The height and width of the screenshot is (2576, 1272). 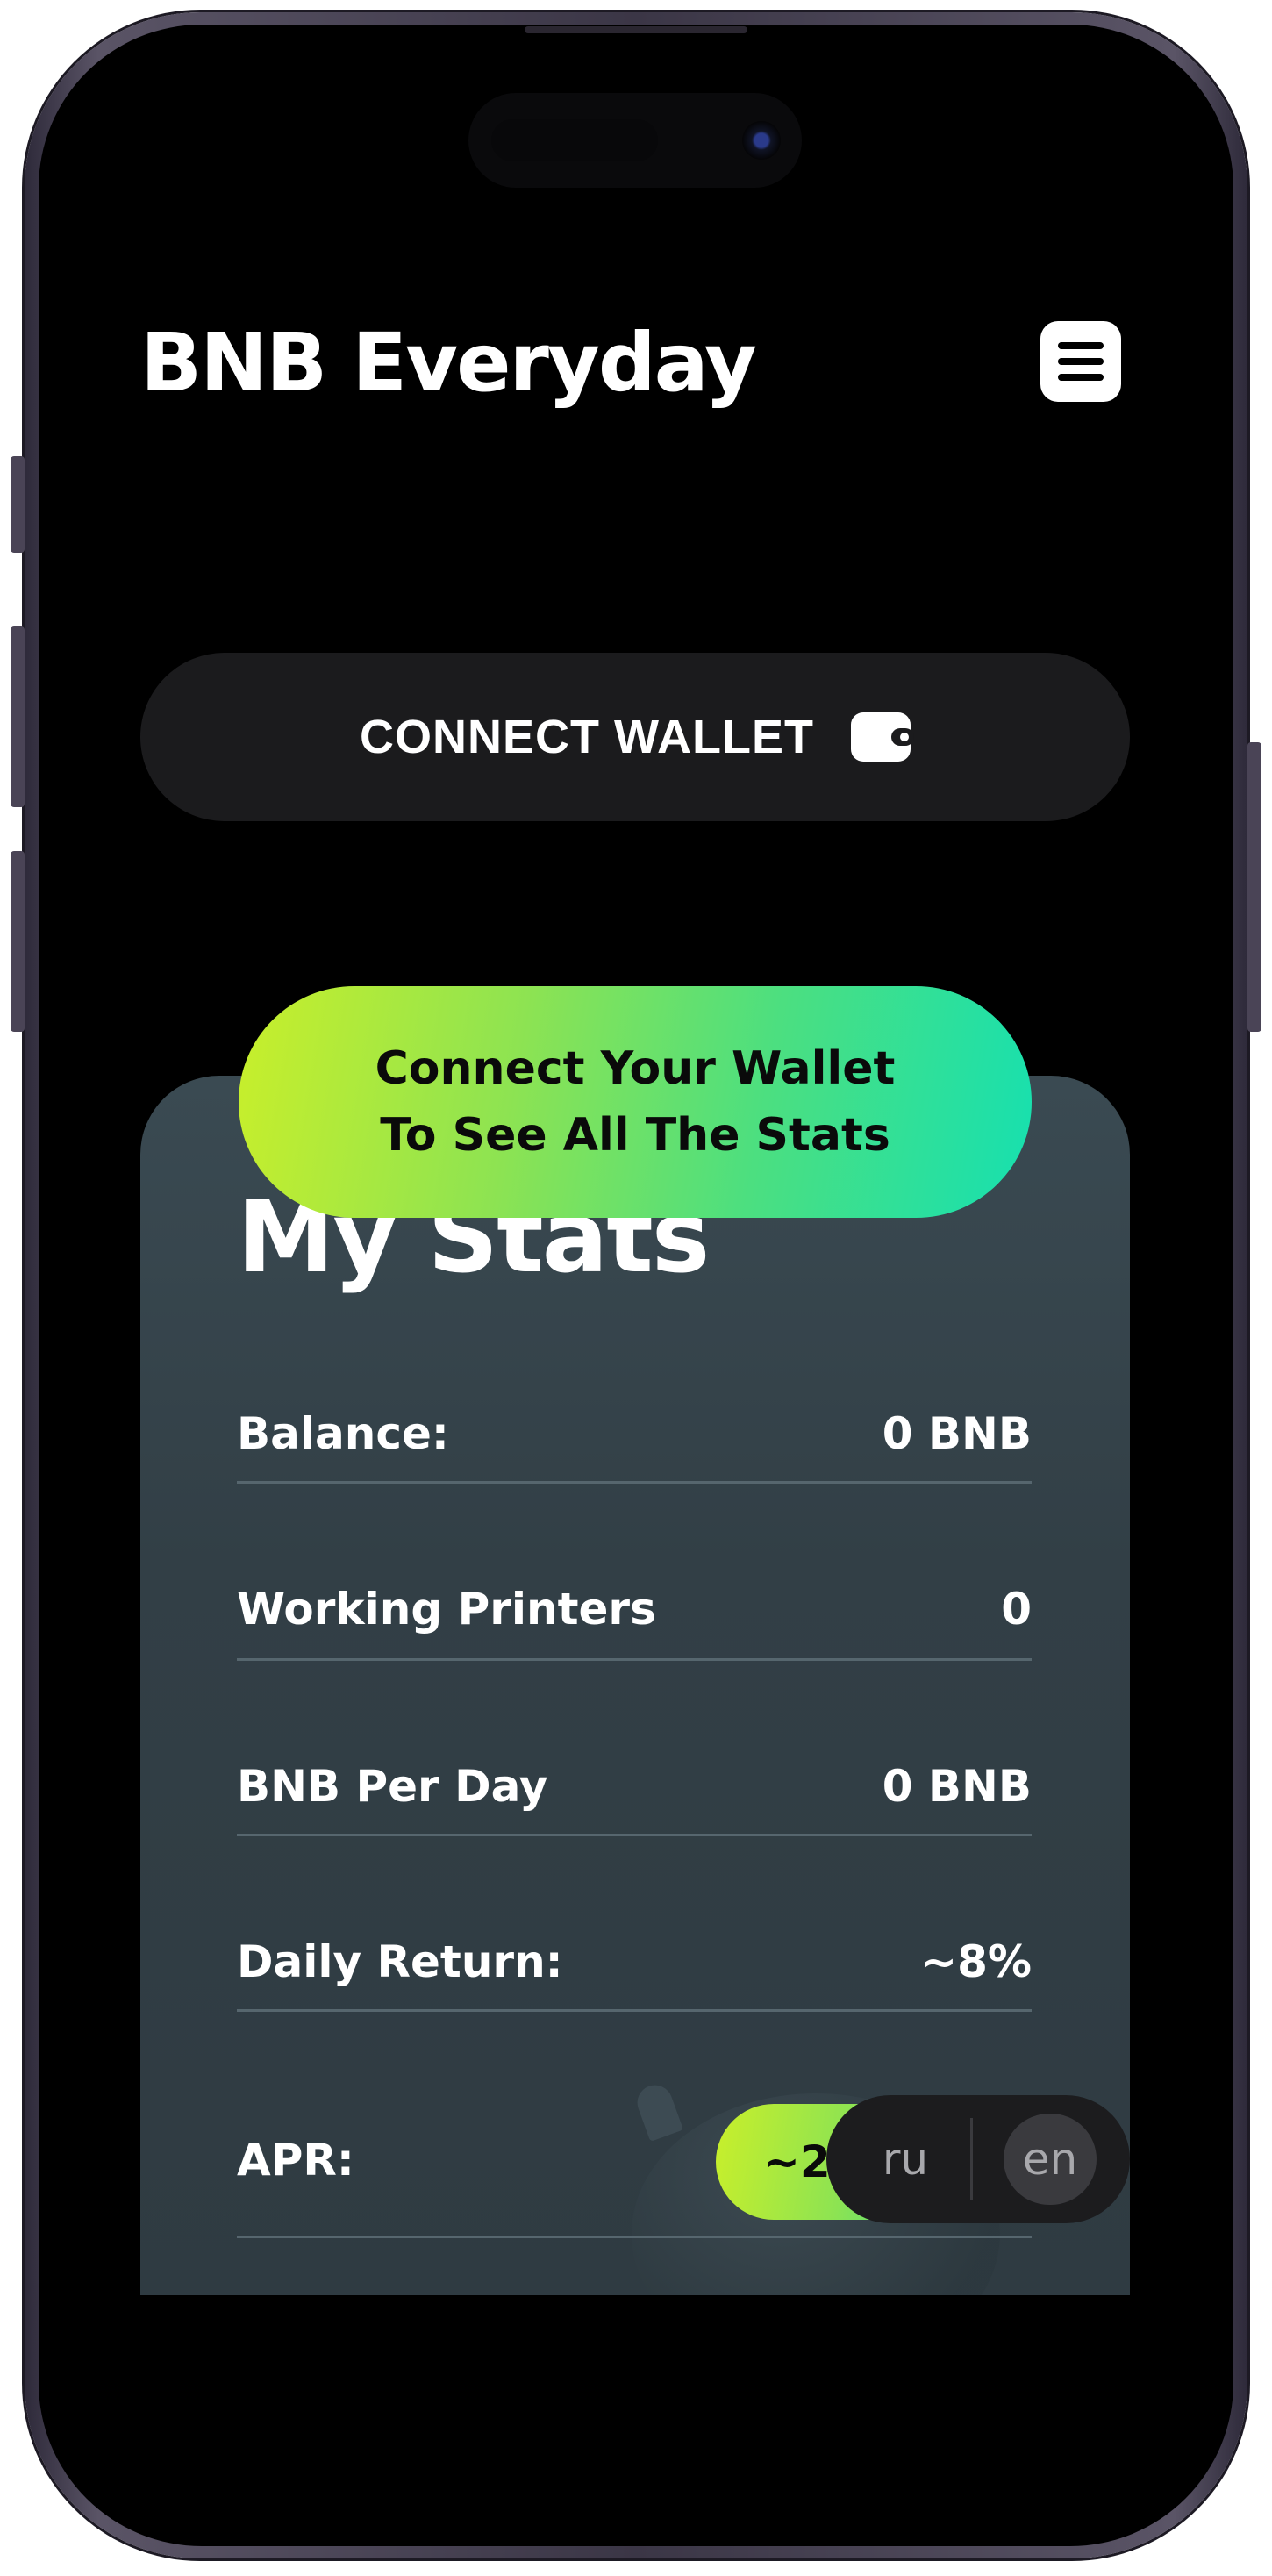 I want to click on connect-wallet-label: CONNECT WALLET, so click(x=587, y=737).